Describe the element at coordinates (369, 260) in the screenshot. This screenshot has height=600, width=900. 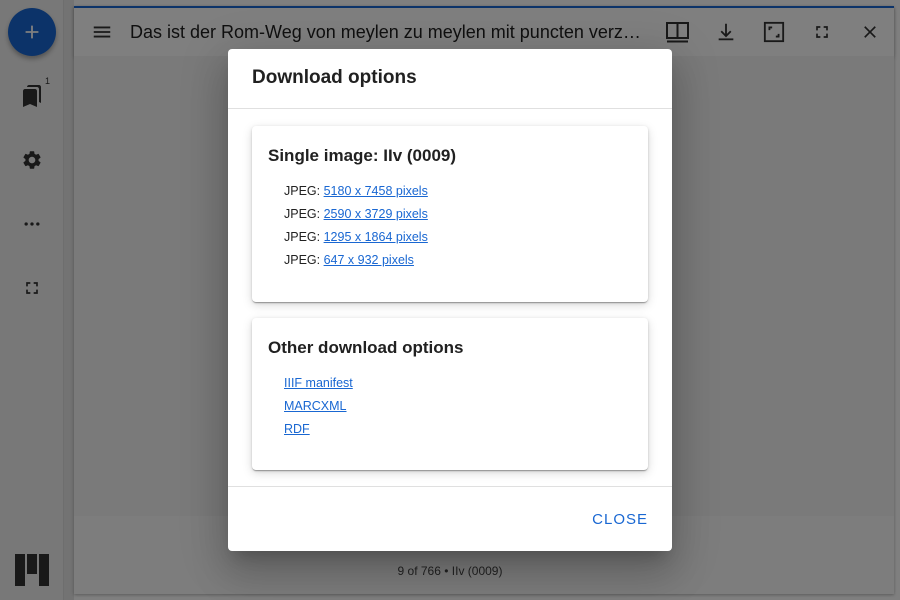
I see `jpeg-download-link: 647 x 932 pixels` at that location.